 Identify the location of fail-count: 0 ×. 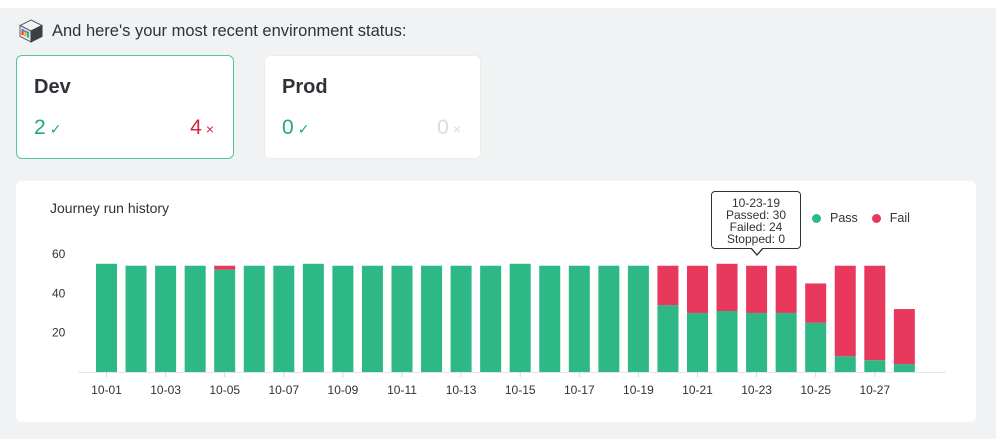
(449, 128).